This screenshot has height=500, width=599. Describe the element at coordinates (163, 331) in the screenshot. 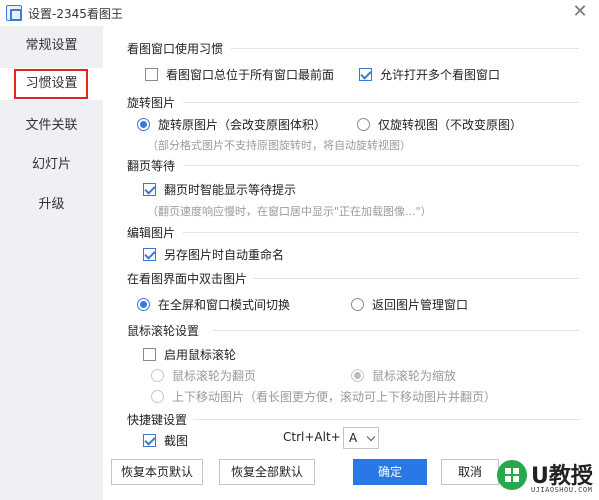

I see `section-title-wheel: 鼠标滚轮设置` at that location.